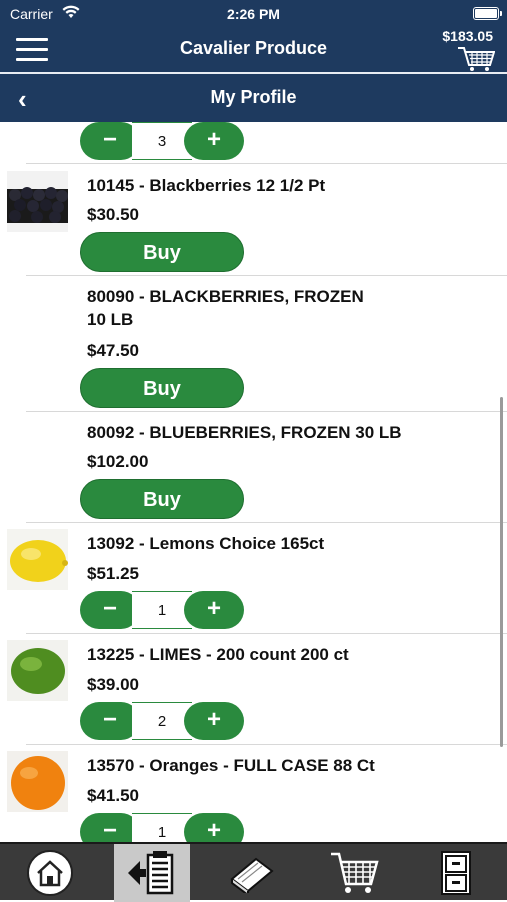  I want to click on product-price: $102.00, so click(118, 461).